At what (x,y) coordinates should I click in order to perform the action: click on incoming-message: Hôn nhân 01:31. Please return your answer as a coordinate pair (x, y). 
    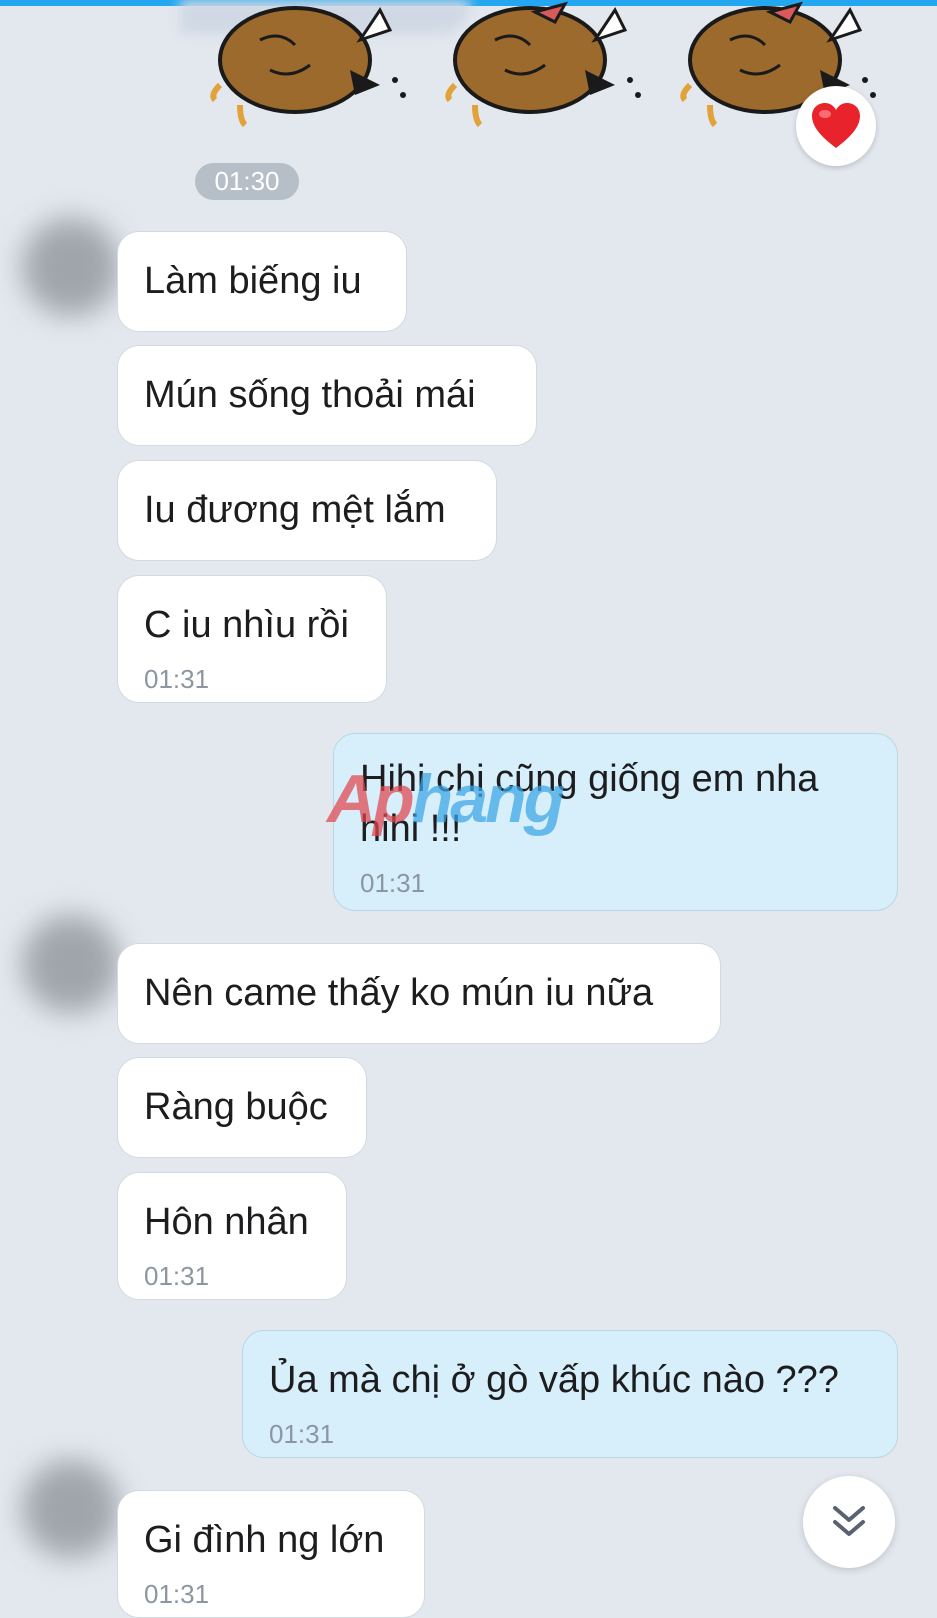
    Looking at the image, I should click on (232, 1236).